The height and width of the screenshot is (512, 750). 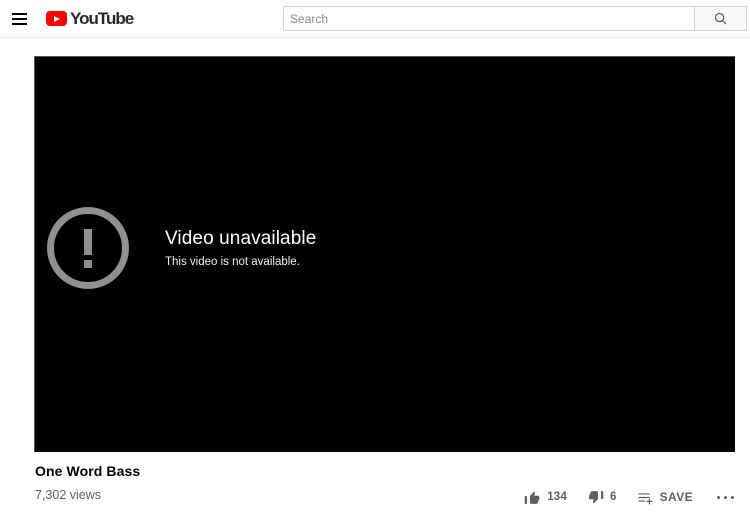 What do you see at coordinates (88, 241) in the screenshot?
I see `exclamation-bar` at bounding box center [88, 241].